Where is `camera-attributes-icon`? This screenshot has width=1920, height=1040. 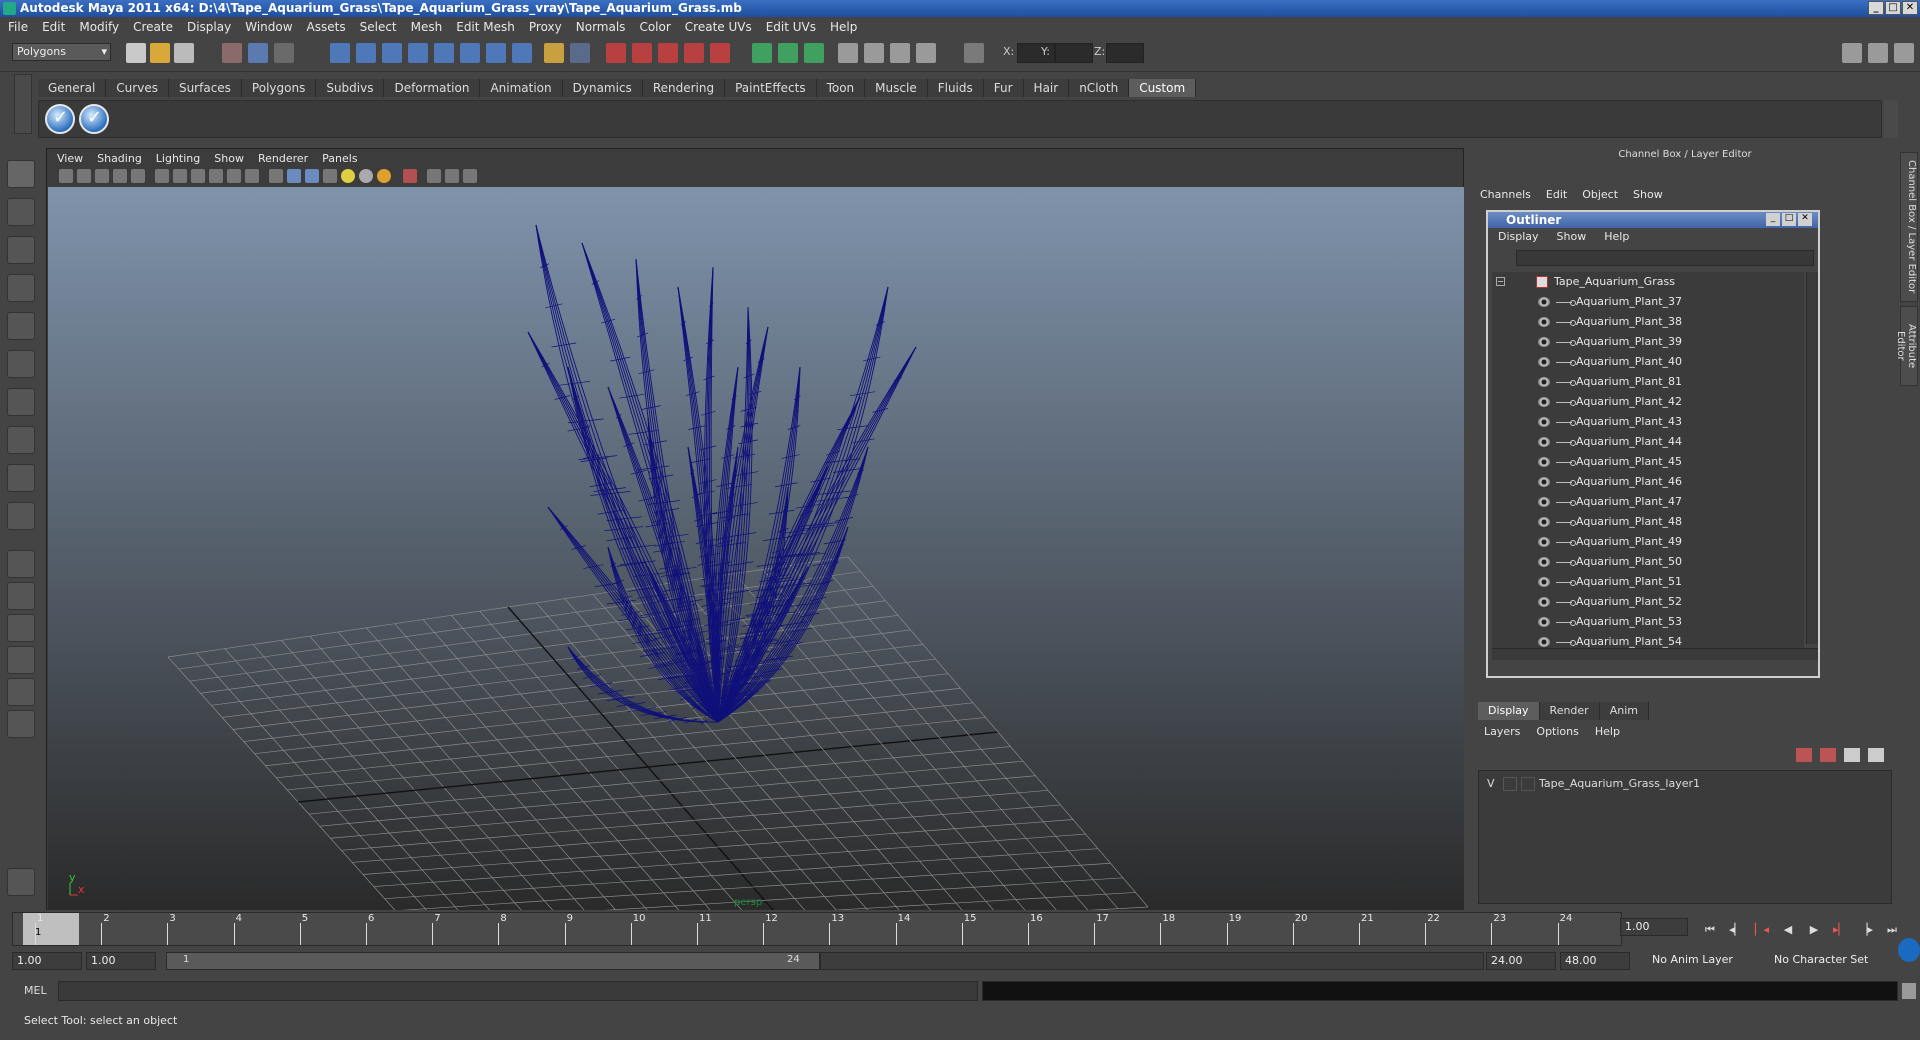 camera-attributes-icon is located at coordinates (84, 176).